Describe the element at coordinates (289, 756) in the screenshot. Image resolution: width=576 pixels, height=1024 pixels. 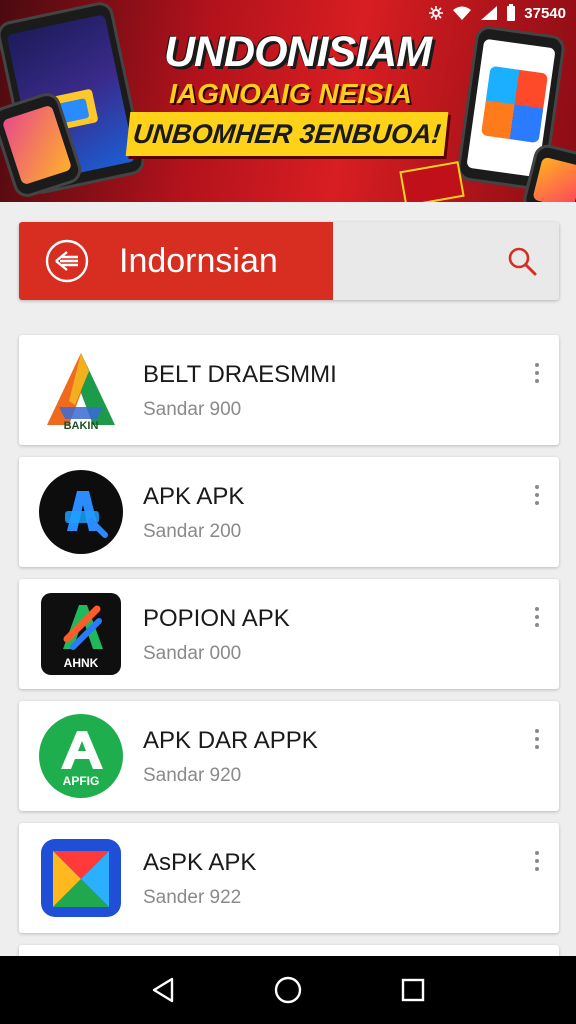
I see `list-item: APFIG APK DAR APPK Sandar 920` at that location.